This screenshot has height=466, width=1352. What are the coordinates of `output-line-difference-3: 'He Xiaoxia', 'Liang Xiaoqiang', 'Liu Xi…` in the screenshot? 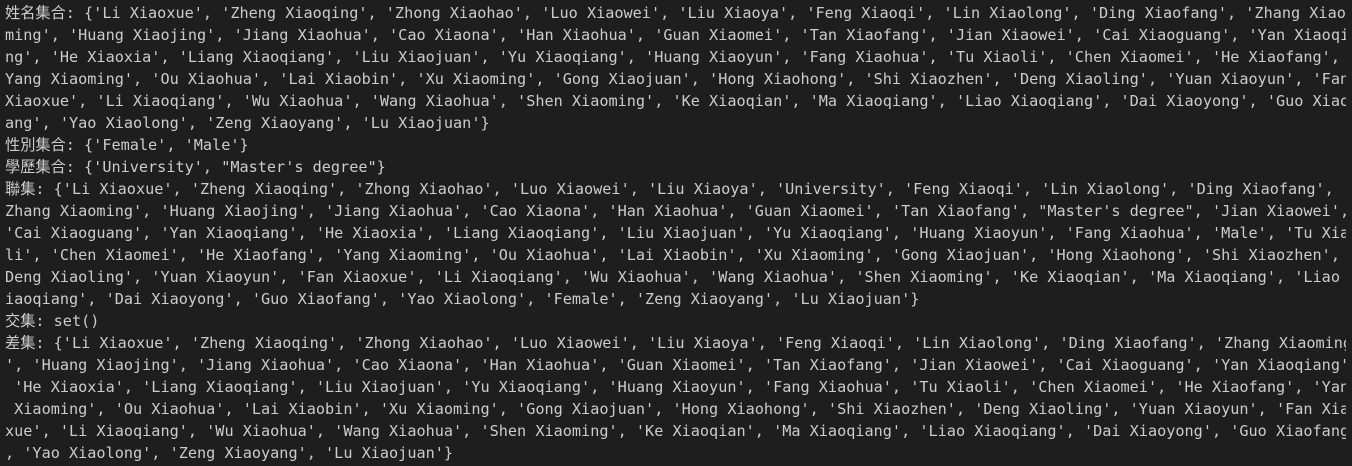 It's located at (675, 387).